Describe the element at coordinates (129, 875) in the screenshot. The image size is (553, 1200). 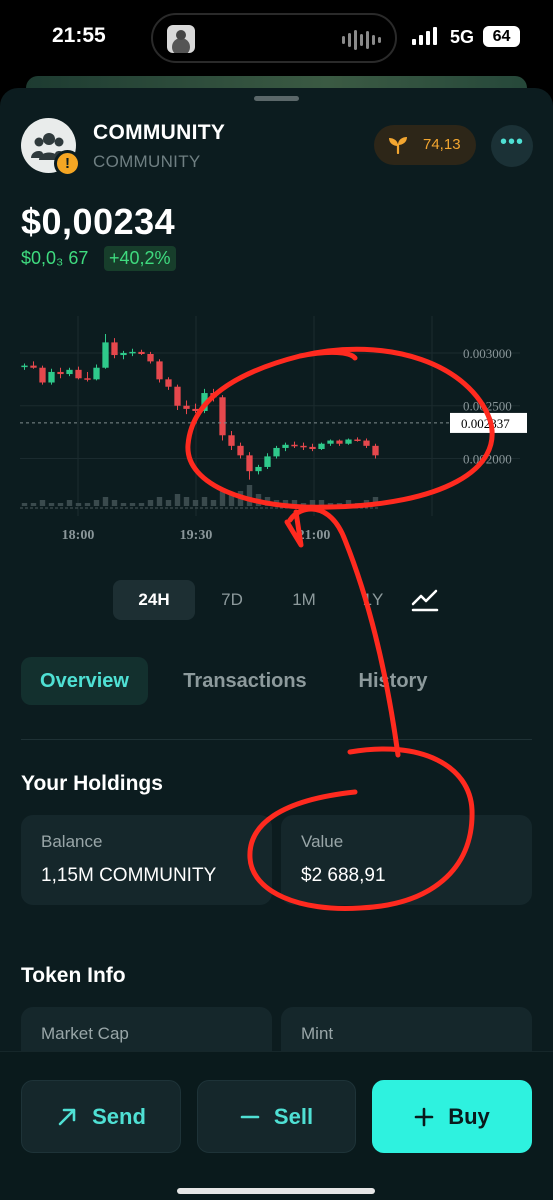
I see `balance-value: 1,15M COMMUNITY` at that location.